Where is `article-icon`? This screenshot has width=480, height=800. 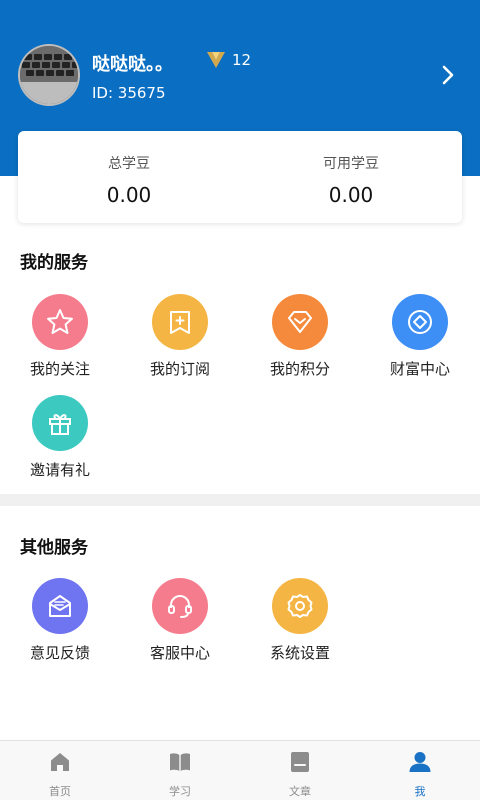
article-icon is located at coordinates (300, 762).